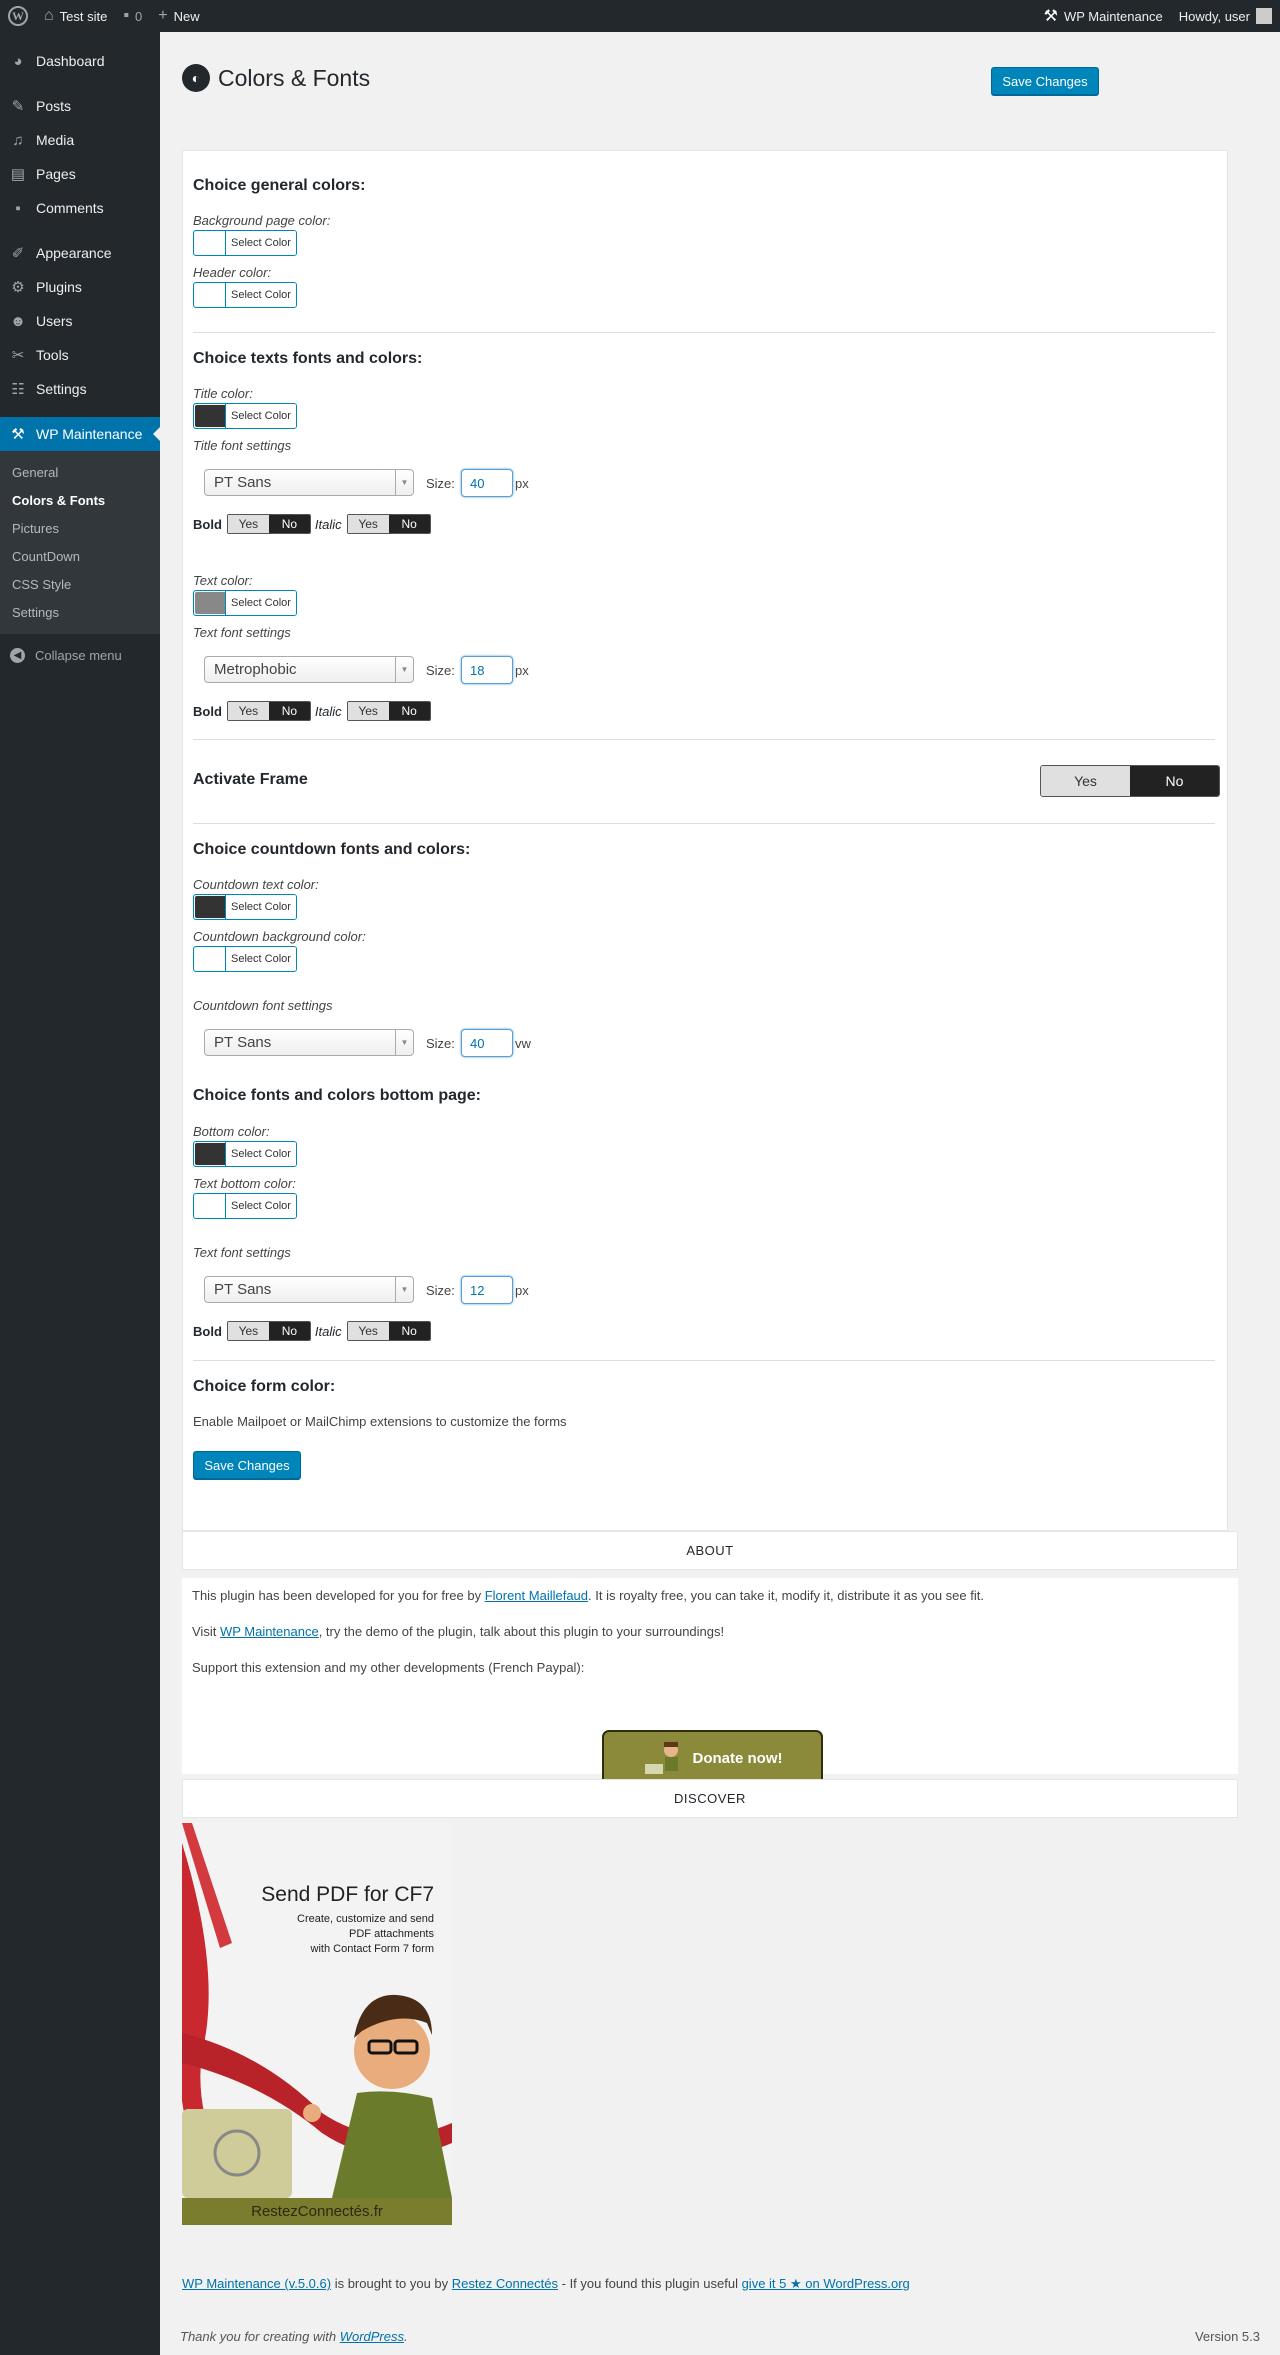 The width and height of the screenshot is (1280, 2355). I want to click on title-font-select: PT Sans ▼, so click(309, 482).